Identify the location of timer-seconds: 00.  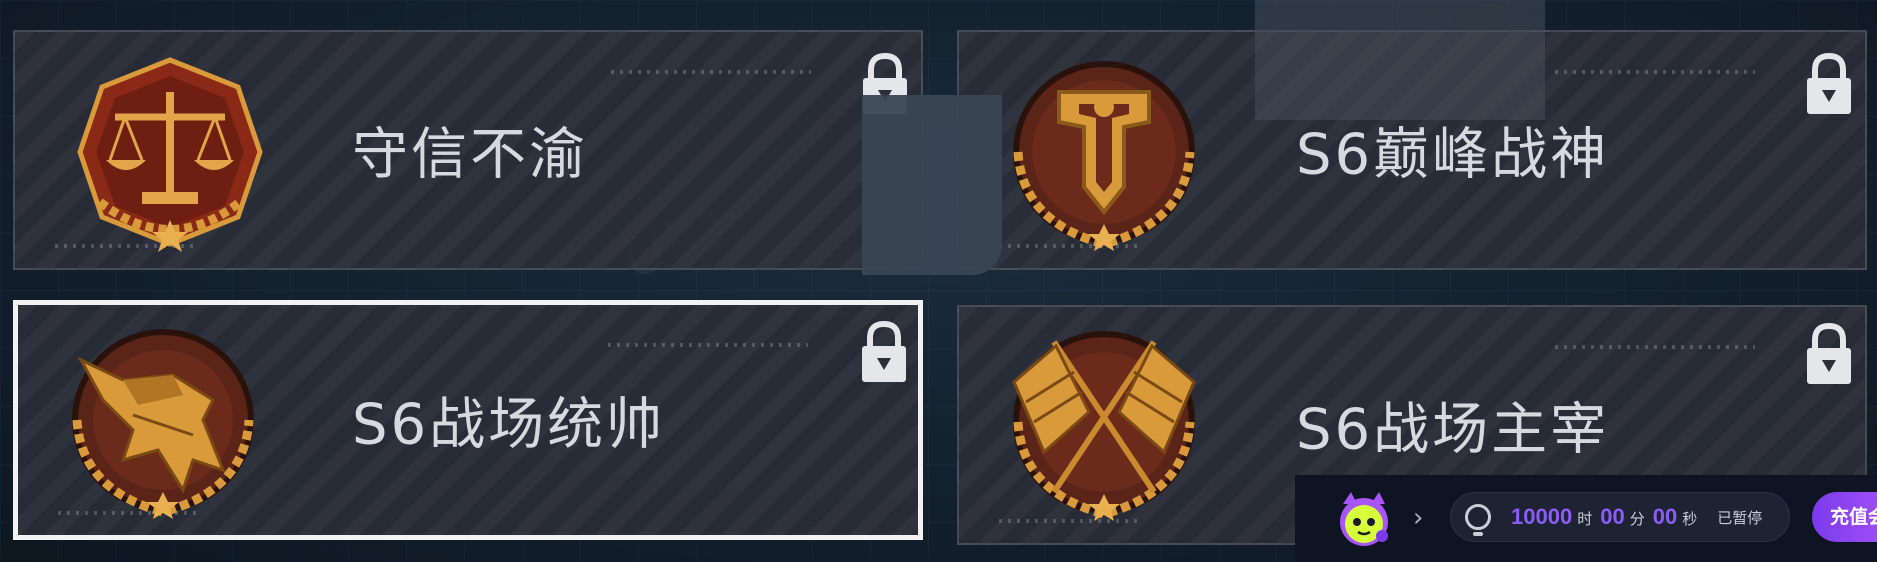
(1665, 516).